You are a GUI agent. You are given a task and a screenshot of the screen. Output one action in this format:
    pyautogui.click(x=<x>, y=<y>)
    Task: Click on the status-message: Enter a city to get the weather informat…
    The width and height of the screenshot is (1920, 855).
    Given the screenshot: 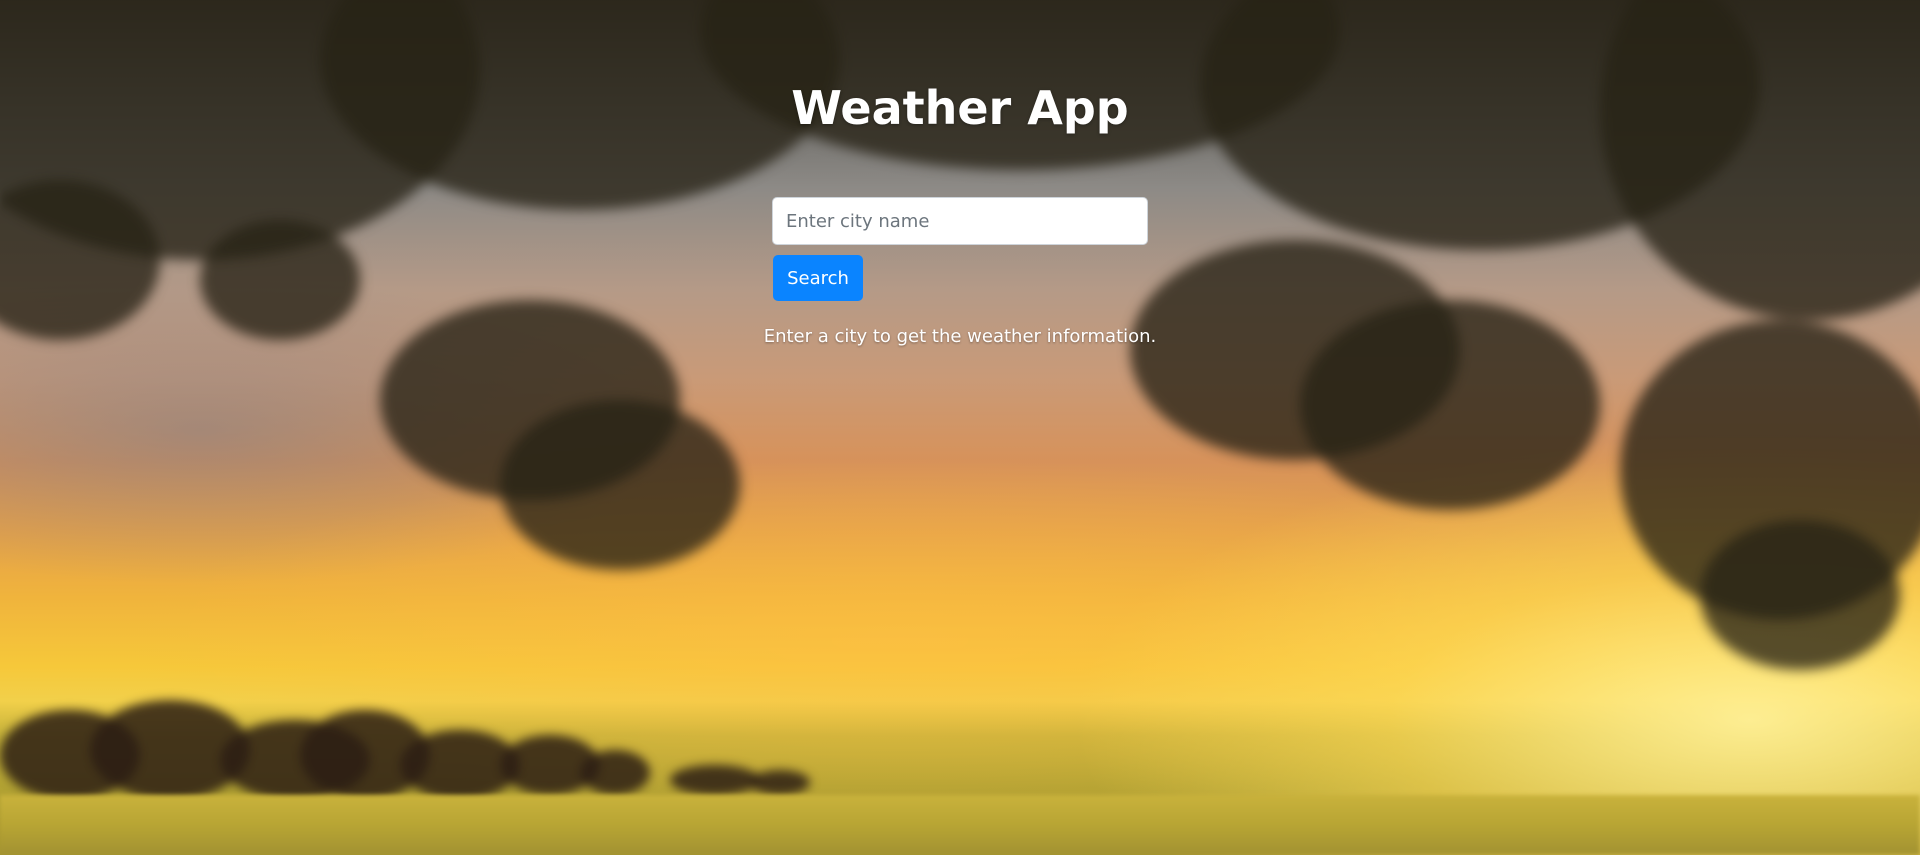 What is the action you would take?
    pyautogui.click(x=960, y=336)
    